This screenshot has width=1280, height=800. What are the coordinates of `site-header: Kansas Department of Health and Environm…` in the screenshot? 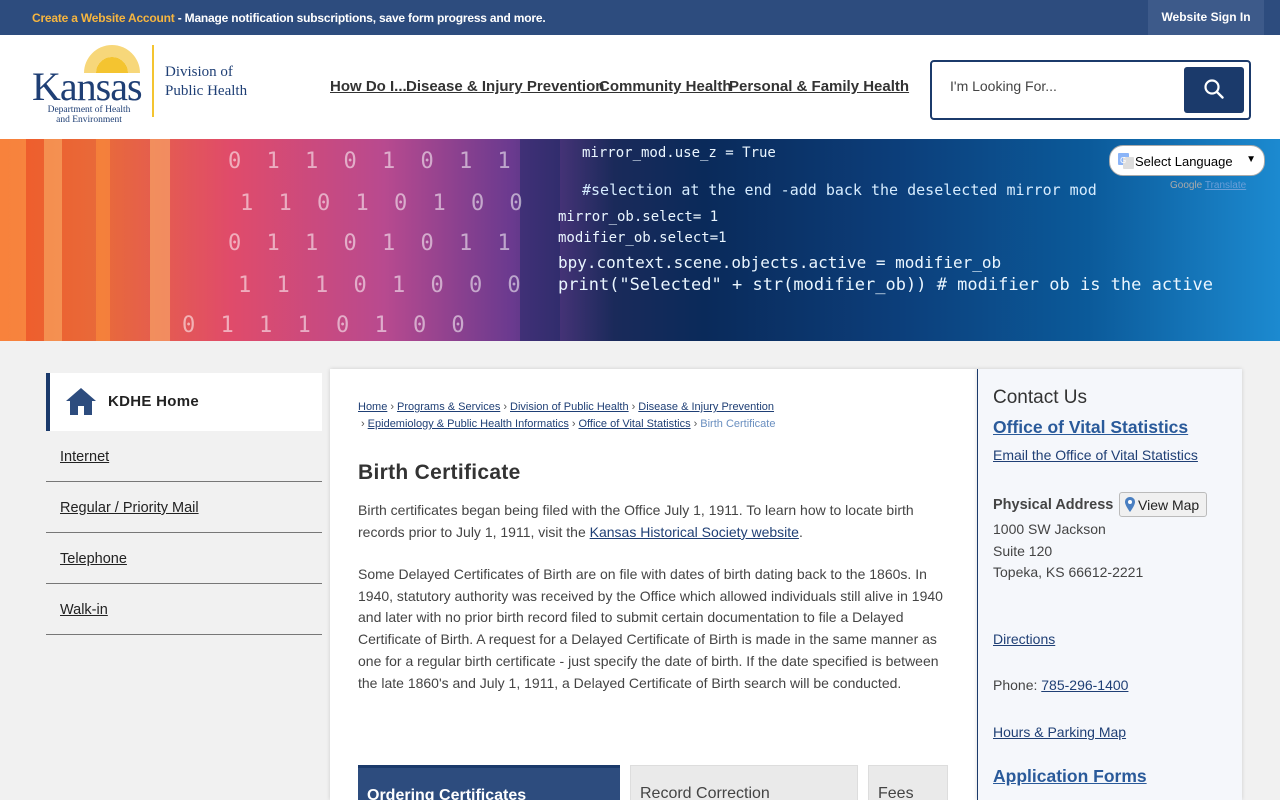 It's located at (640, 87).